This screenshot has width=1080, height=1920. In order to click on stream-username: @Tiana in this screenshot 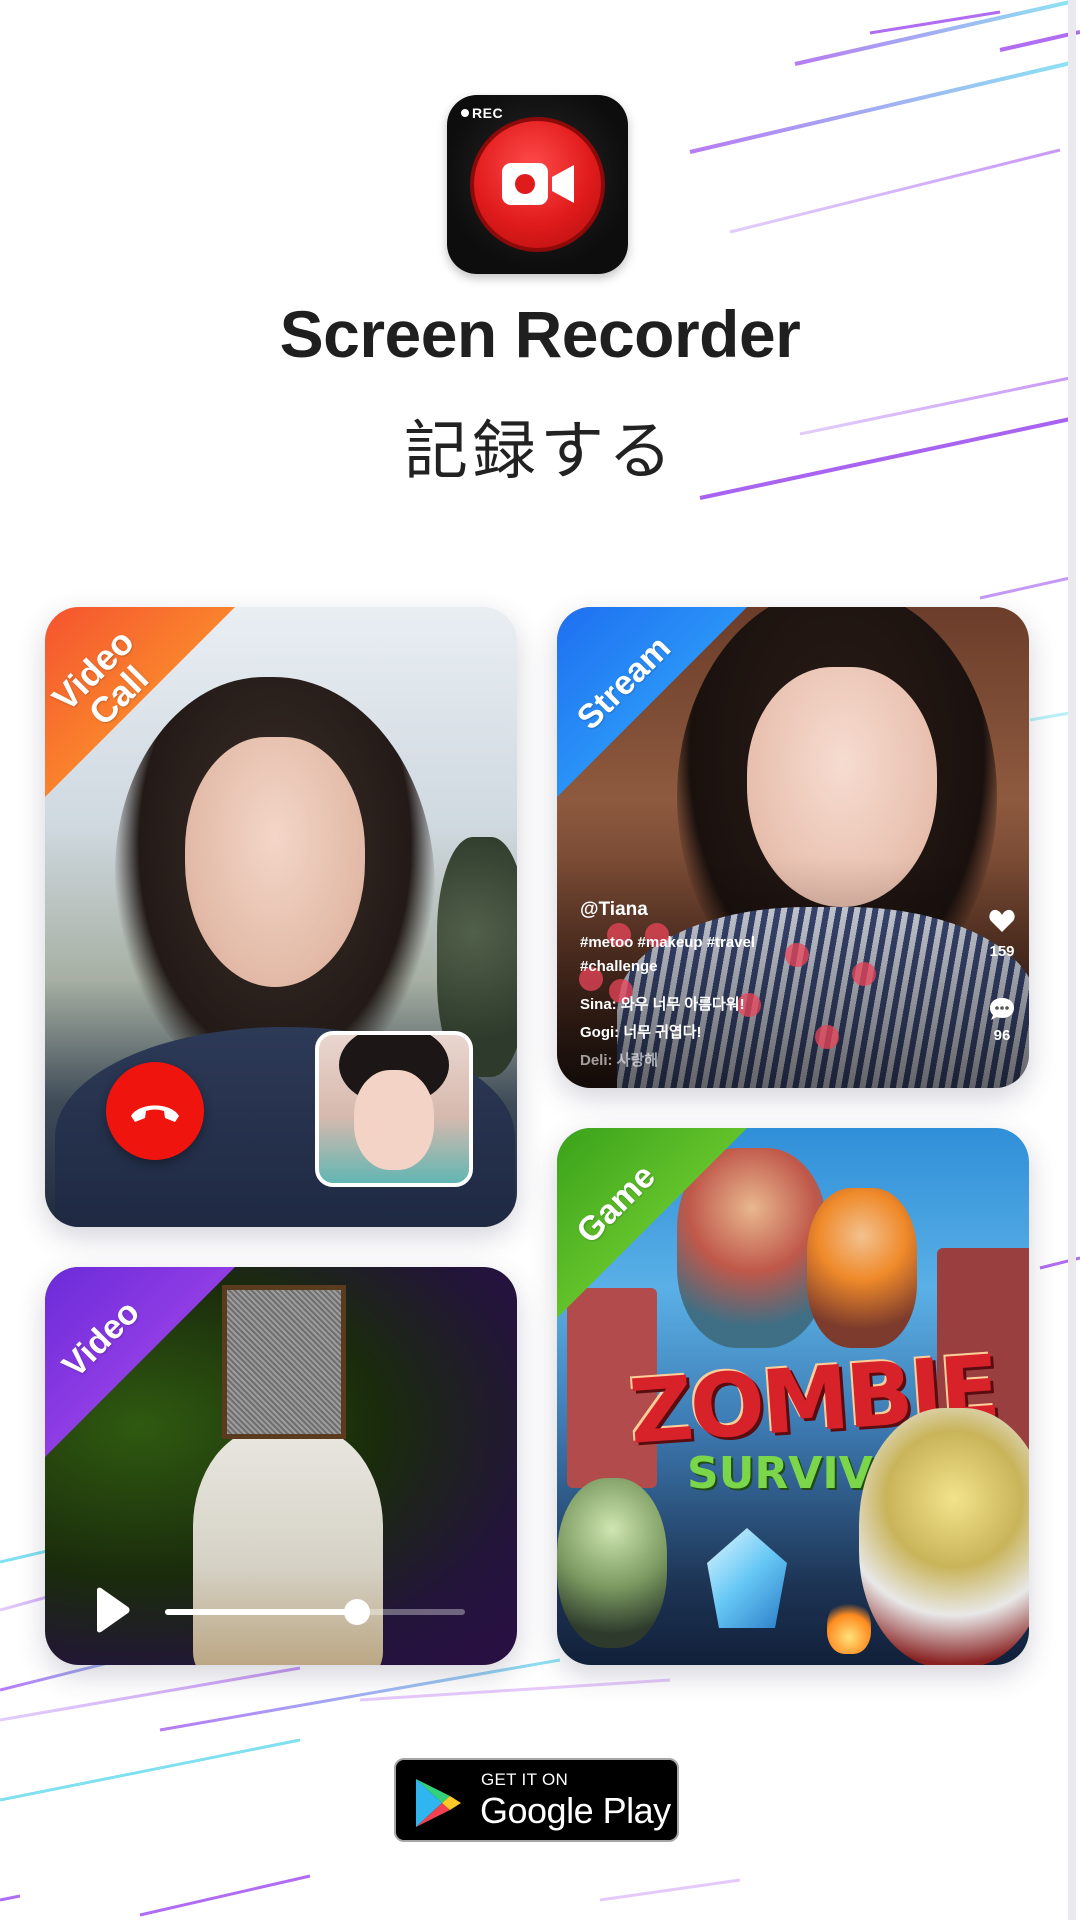, I will do `click(614, 909)`.